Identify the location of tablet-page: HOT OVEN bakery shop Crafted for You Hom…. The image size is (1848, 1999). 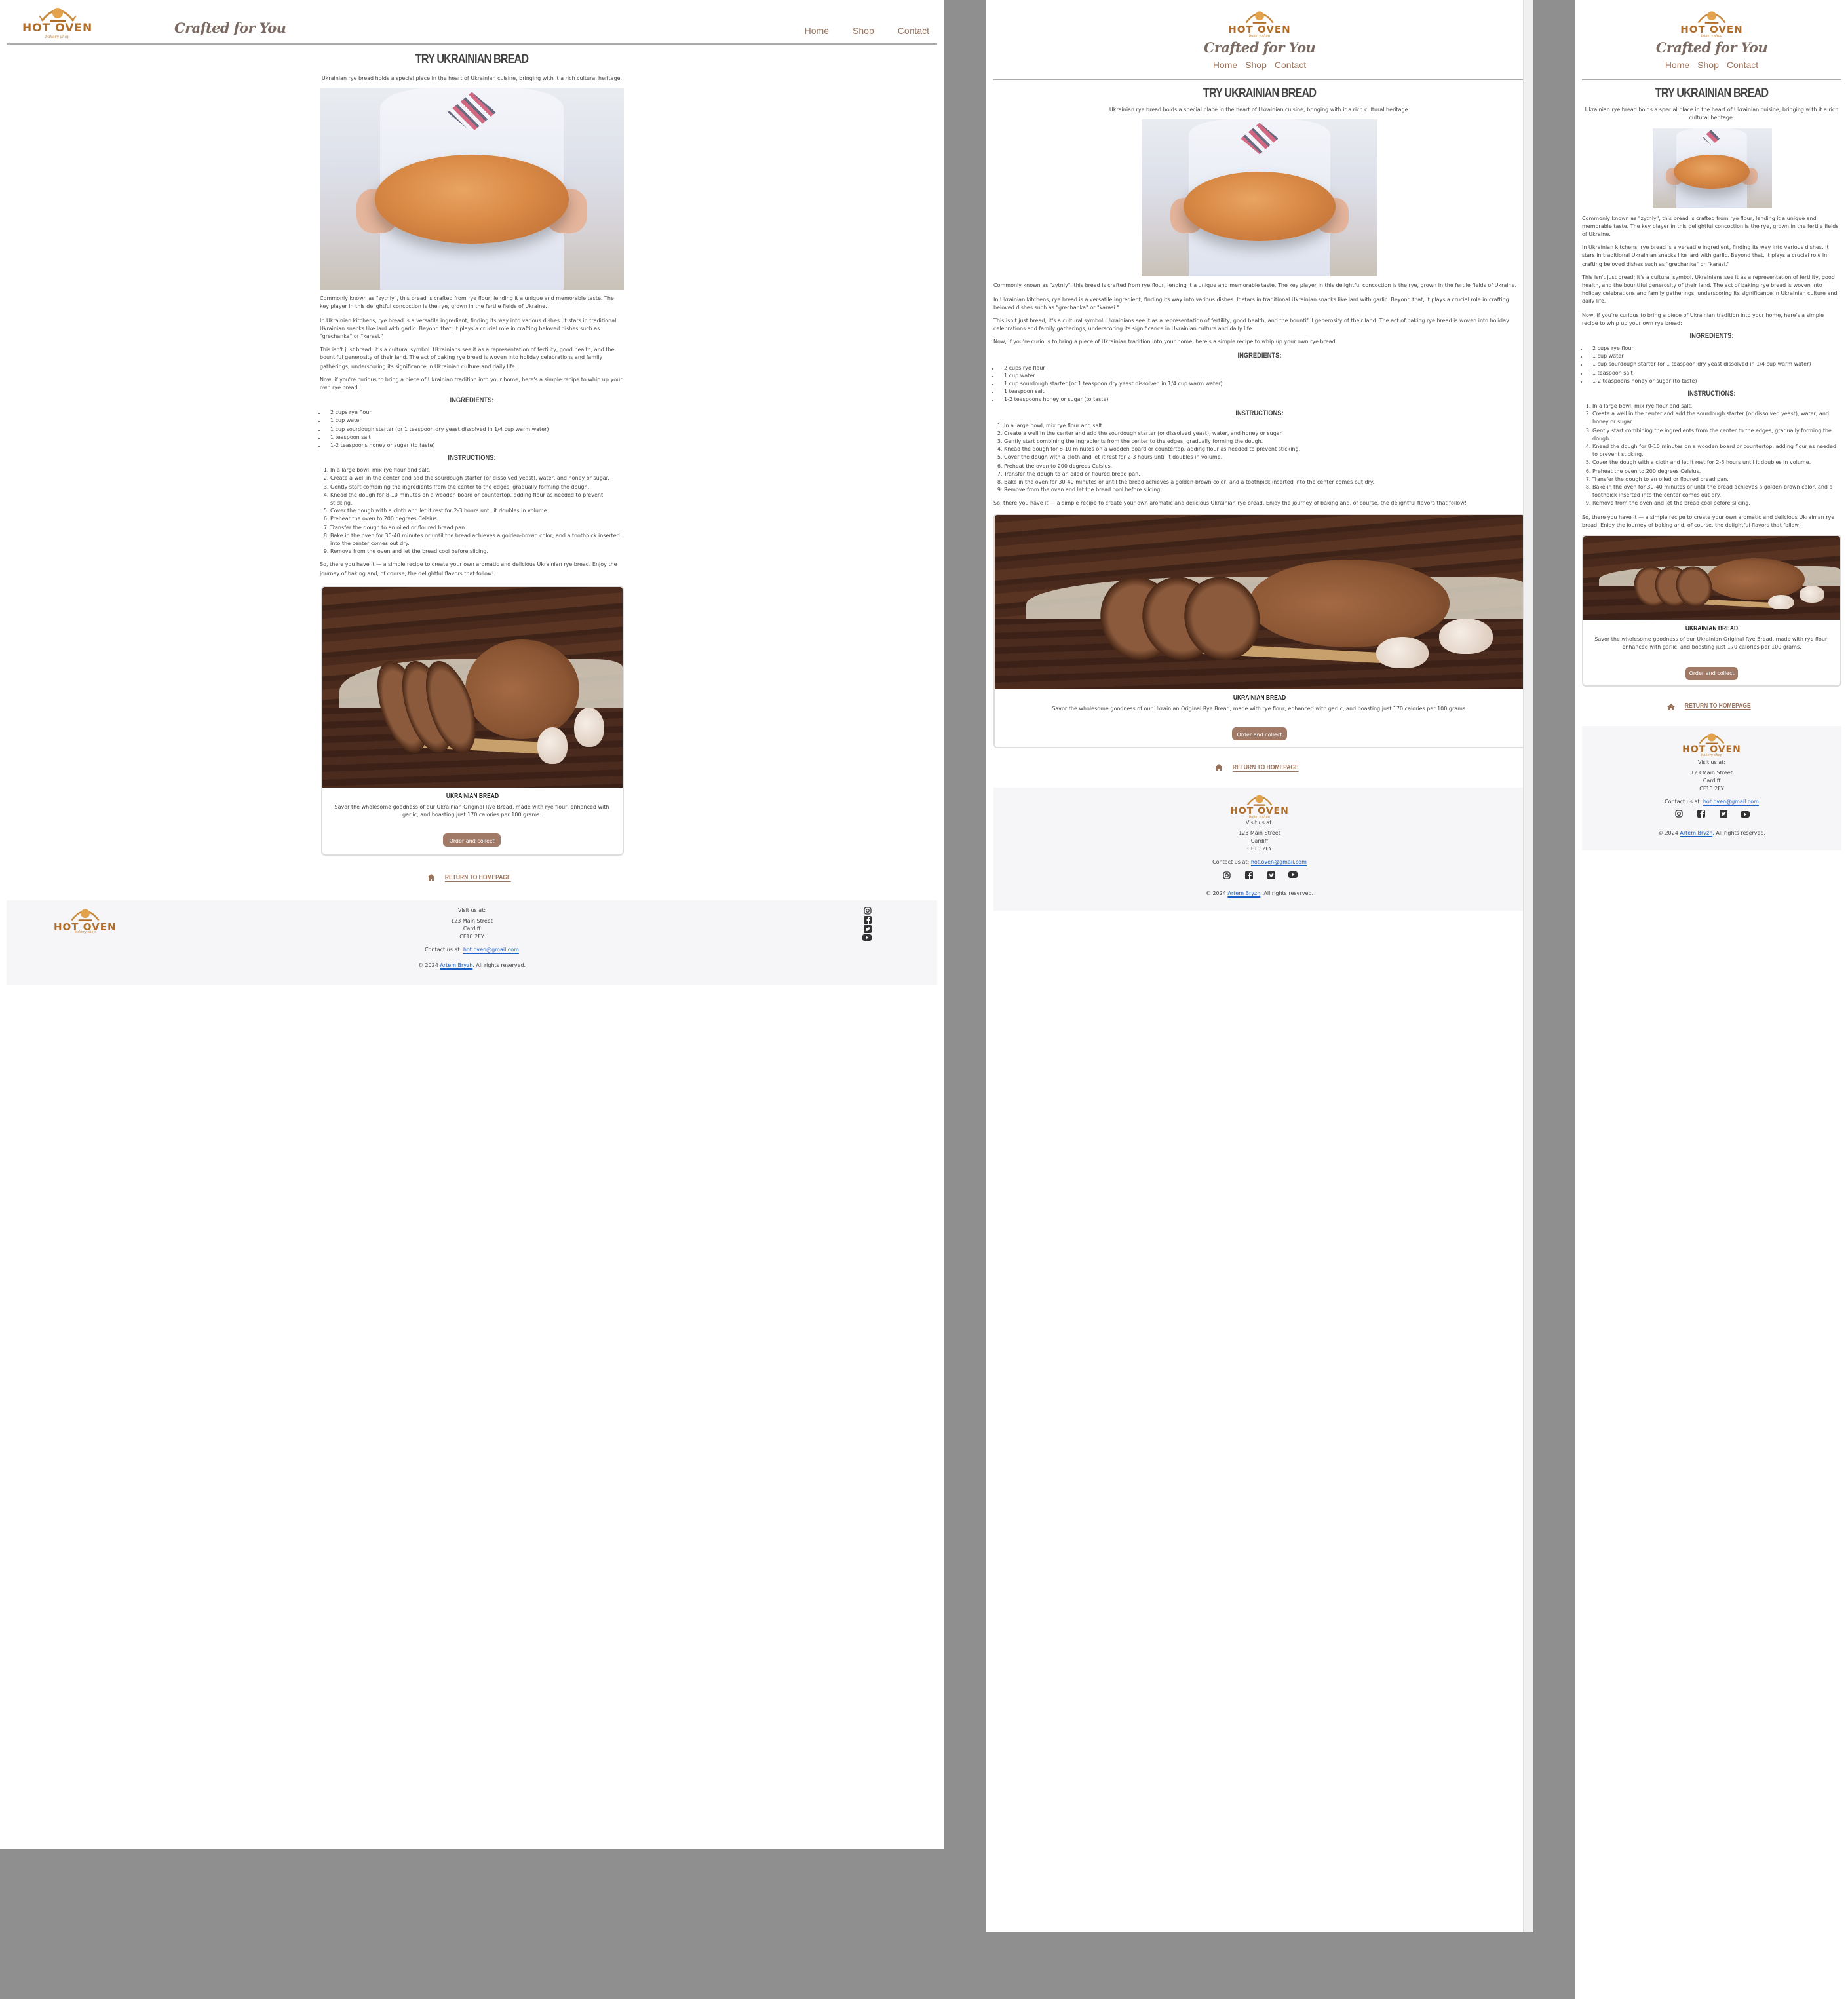
(1259, 455).